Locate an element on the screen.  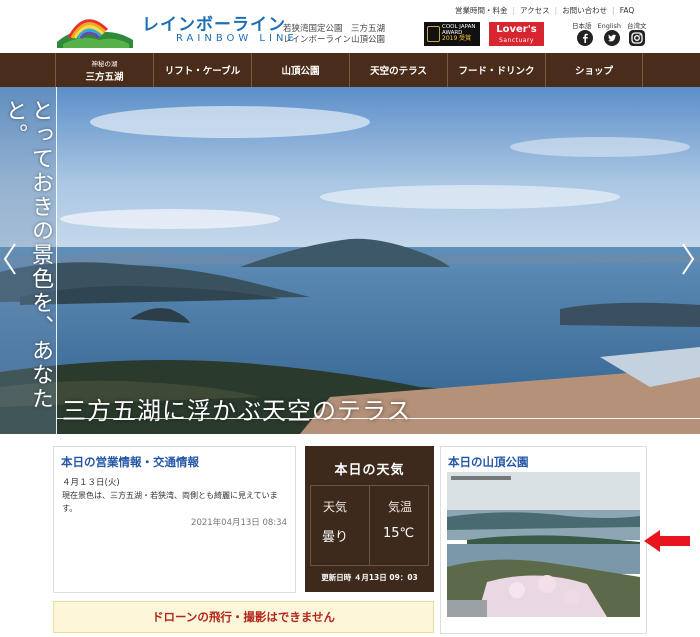
summit-title: 本日の山頂公園 is located at coordinates (488, 462).